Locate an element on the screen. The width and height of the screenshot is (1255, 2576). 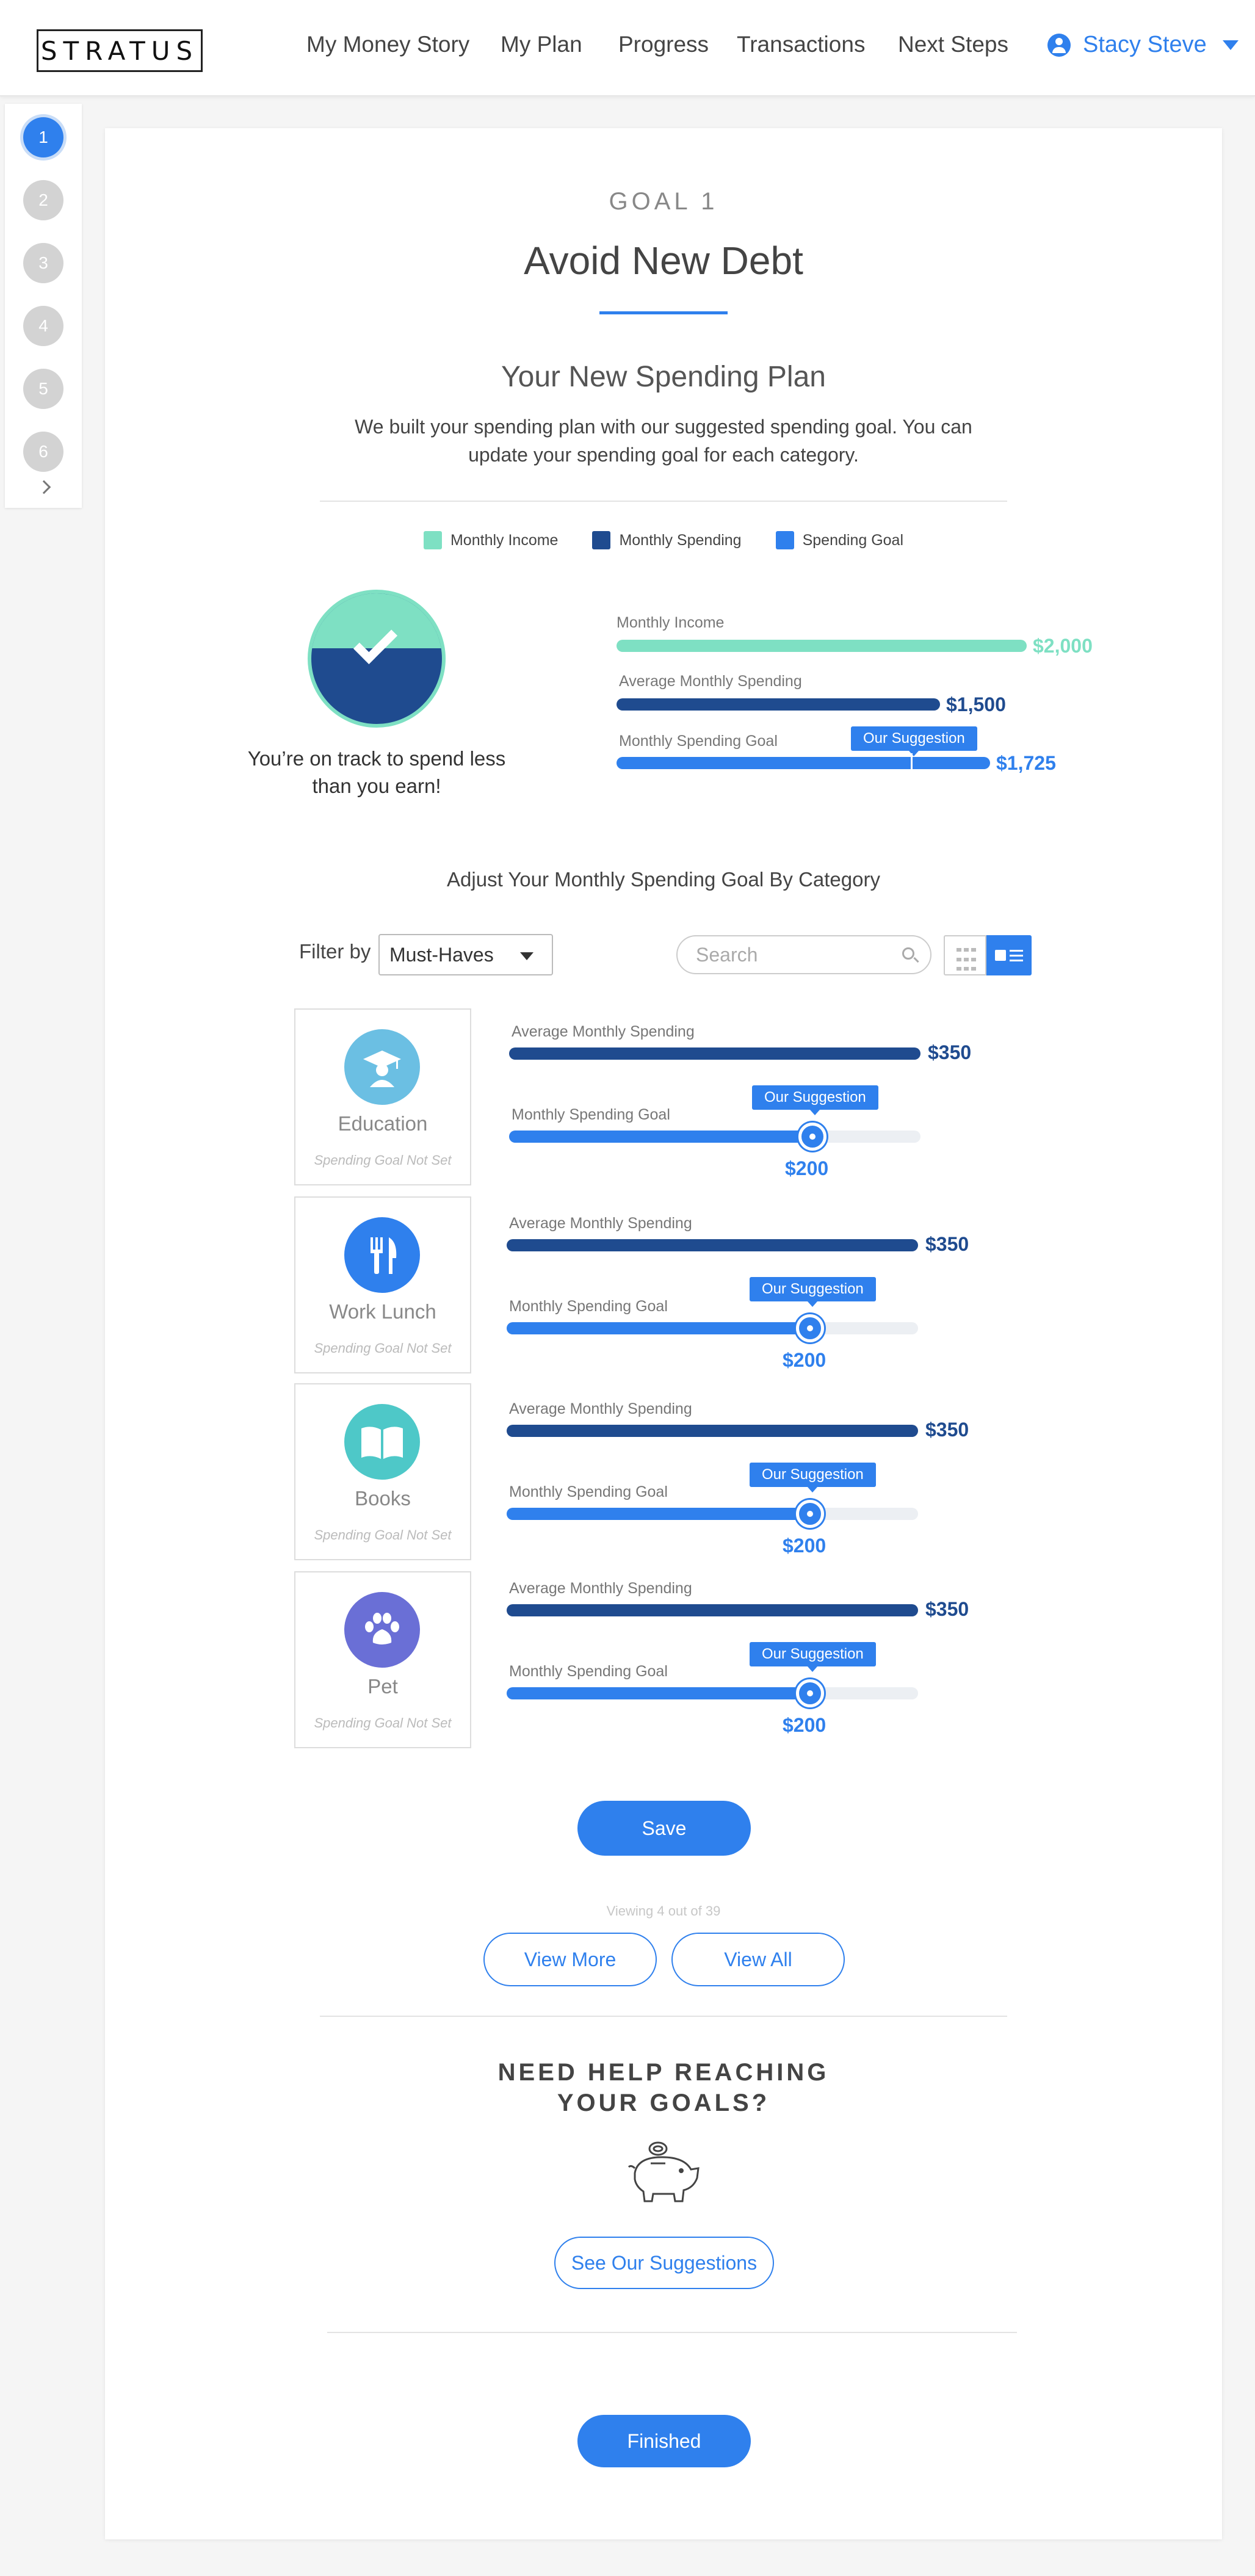
filter-select: Must-Haves is located at coordinates (465, 954).